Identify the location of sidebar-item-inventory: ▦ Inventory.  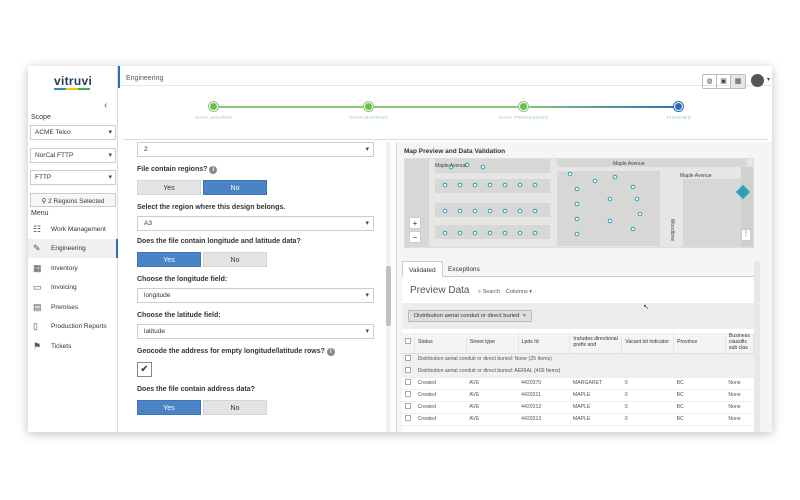
(73, 268).